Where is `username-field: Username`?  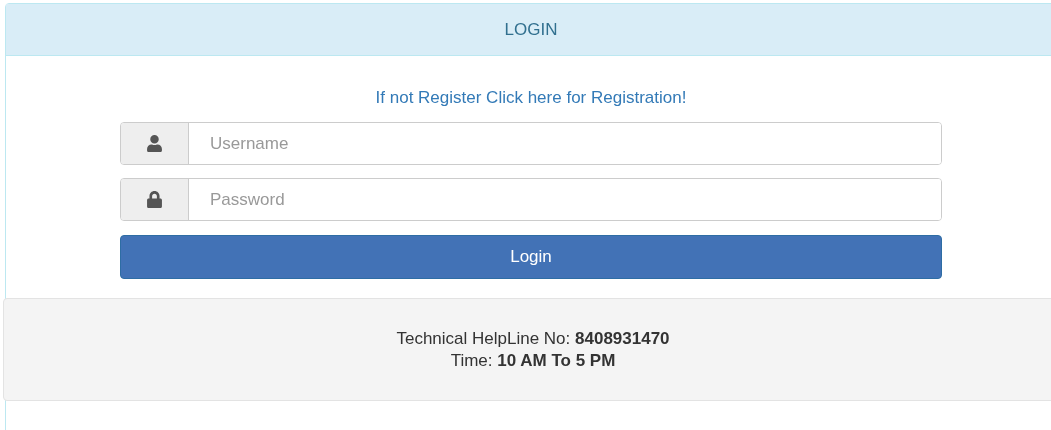 username-field: Username is located at coordinates (531, 143).